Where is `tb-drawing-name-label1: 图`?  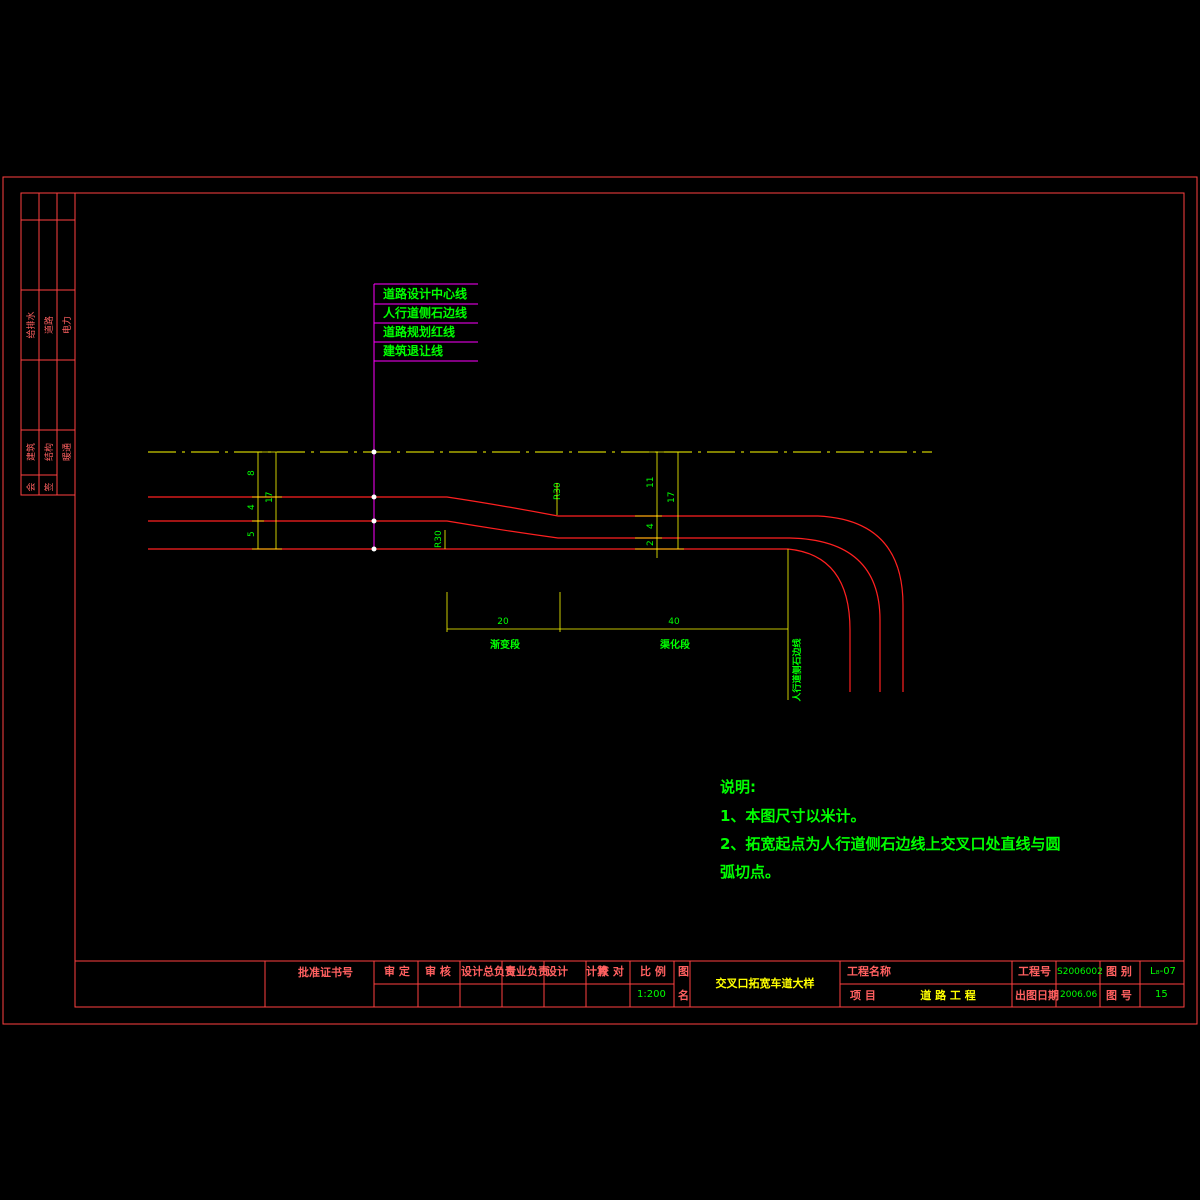 tb-drawing-name-label1: 图 is located at coordinates (683, 971).